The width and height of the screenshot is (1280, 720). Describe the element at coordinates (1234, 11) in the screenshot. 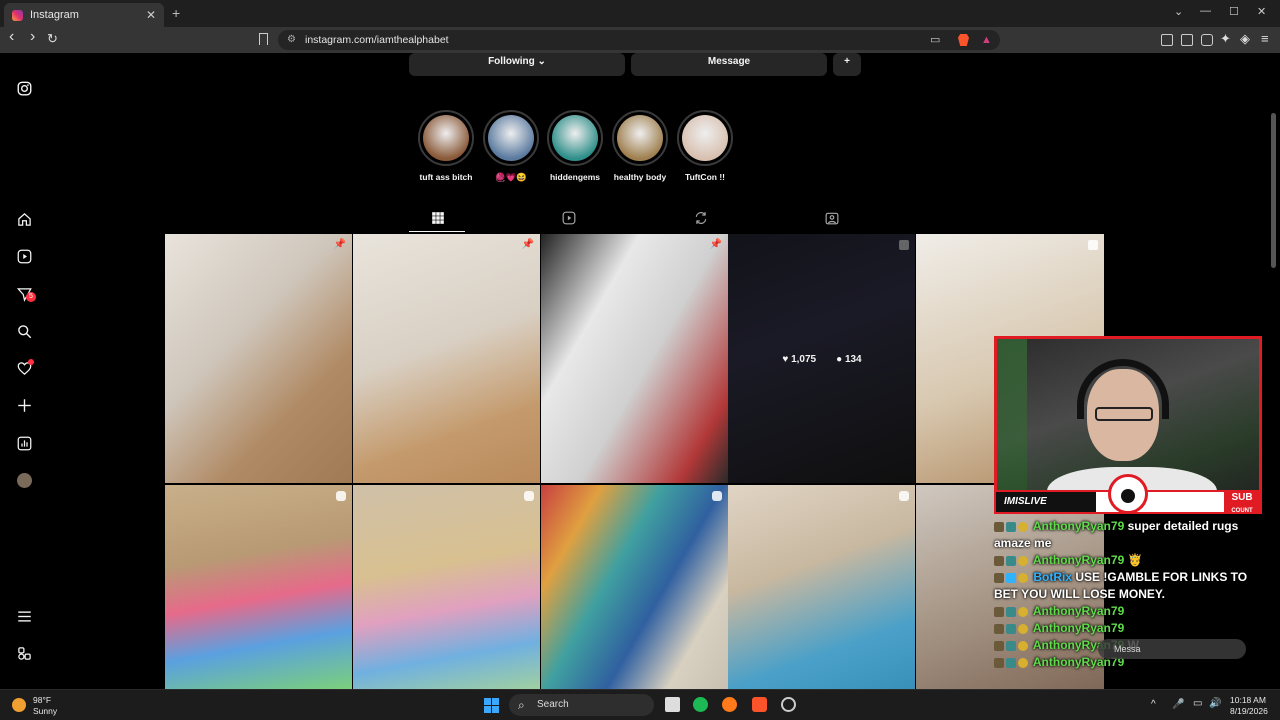

I see `maximize-button: ☐` at that location.